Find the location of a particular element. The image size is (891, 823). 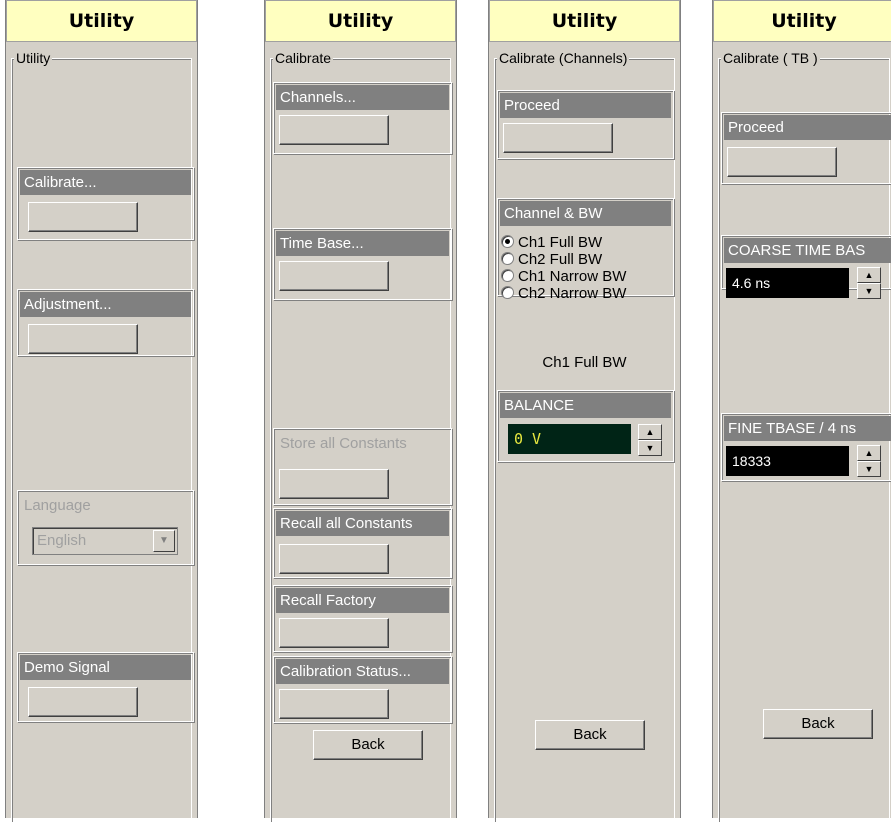

radio-ch2-narrow-bw: Ch2 Narrow BW is located at coordinates (563, 293).